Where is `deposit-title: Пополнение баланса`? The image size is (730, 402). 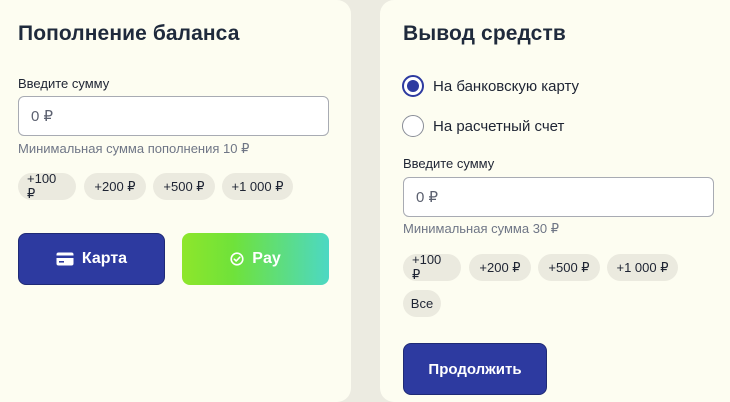 deposit-title: Пополнение баланса is located at coordinates (129, 33).